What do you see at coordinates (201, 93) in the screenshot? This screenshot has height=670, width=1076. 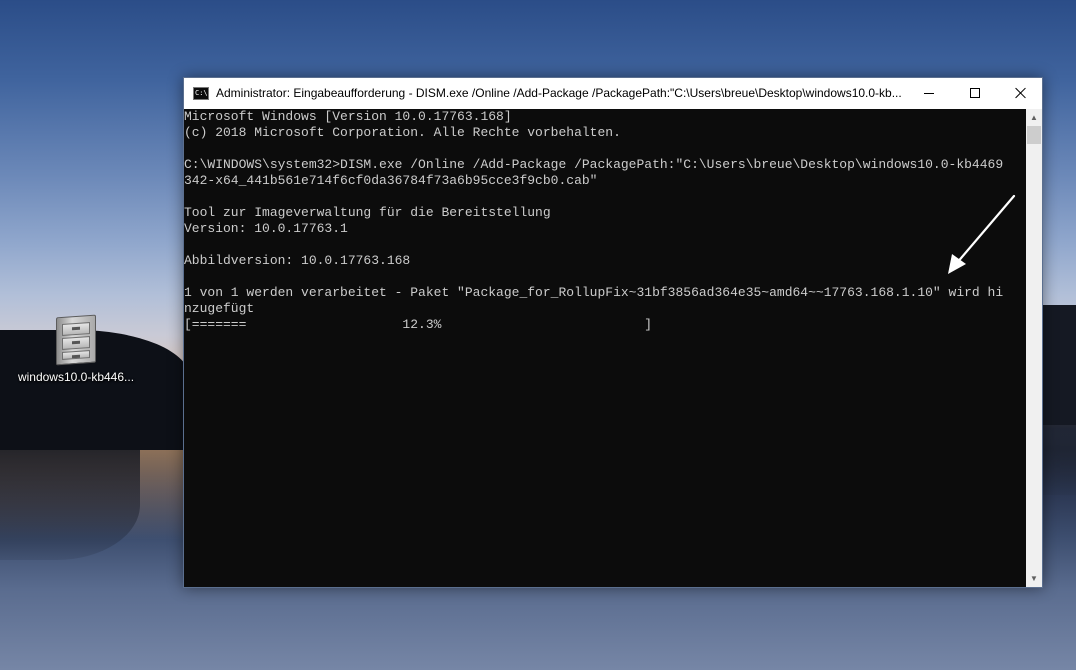 I see `cmd-icon: C:\` at bounding box center [201, 93].